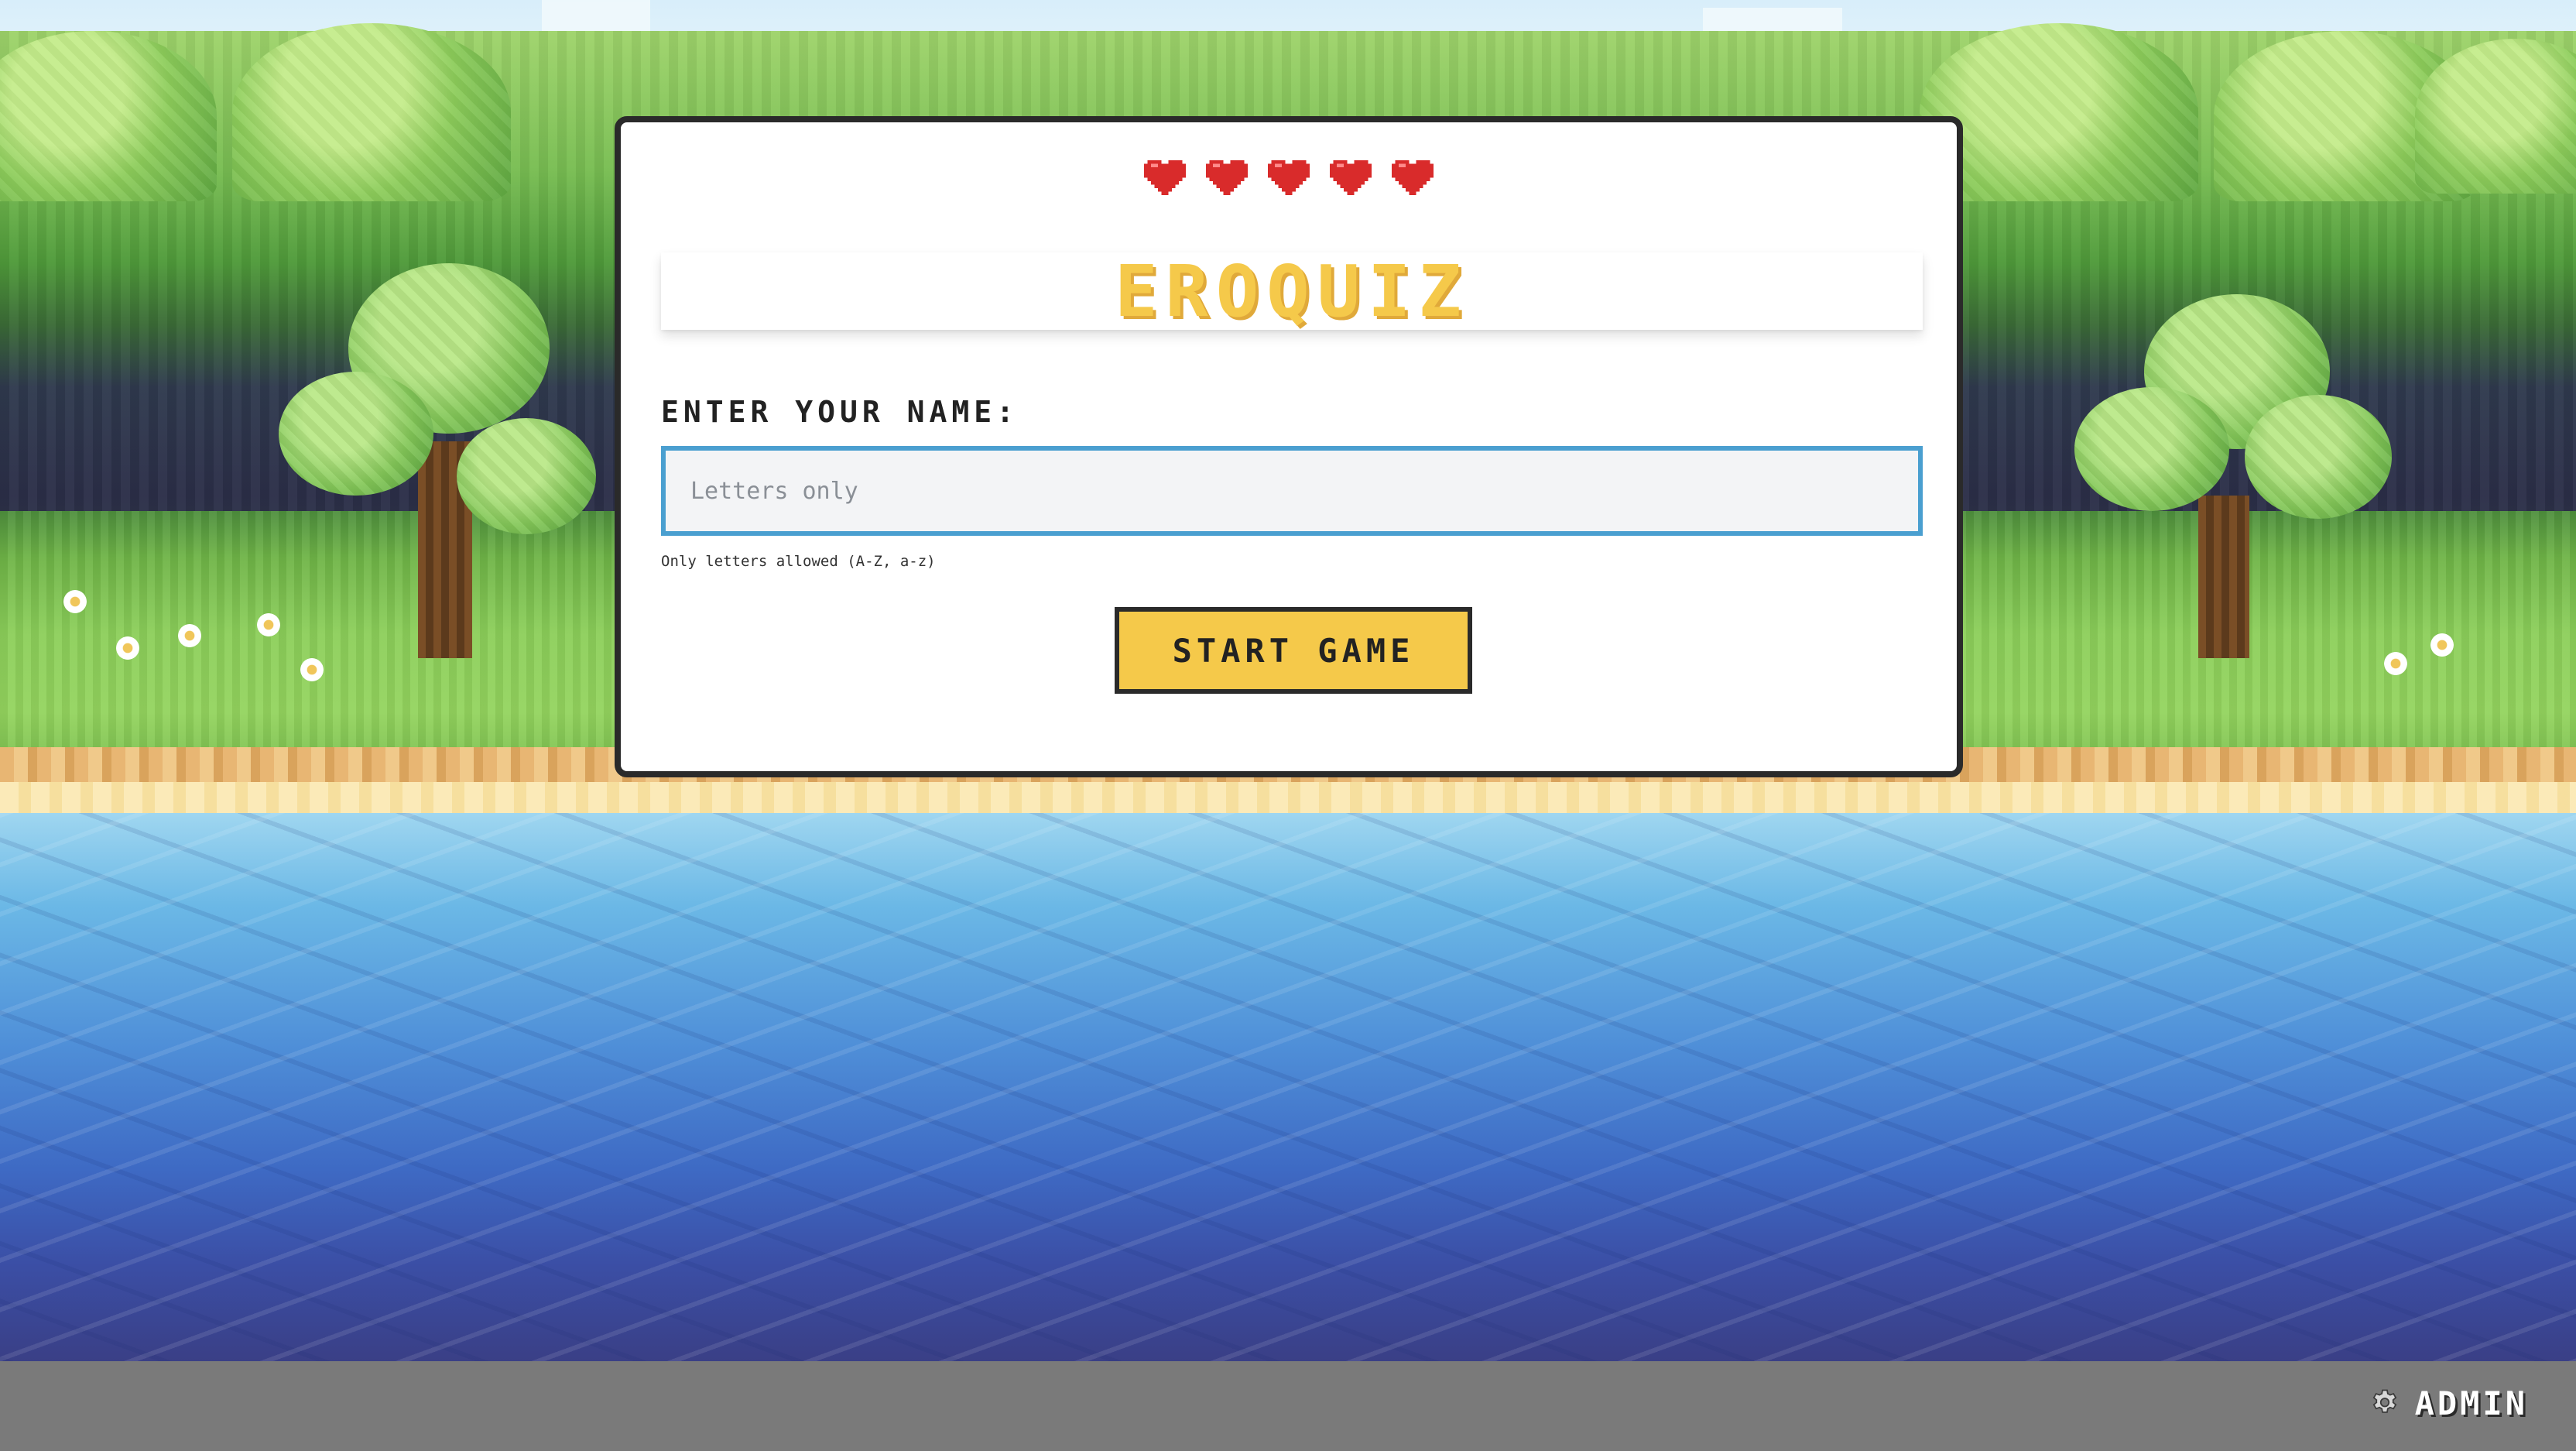  Describe the element at coordinates (798, 561) in the screenshot. I see `name-hint: Only letters allowed (A-Z, a-z)` at that location.